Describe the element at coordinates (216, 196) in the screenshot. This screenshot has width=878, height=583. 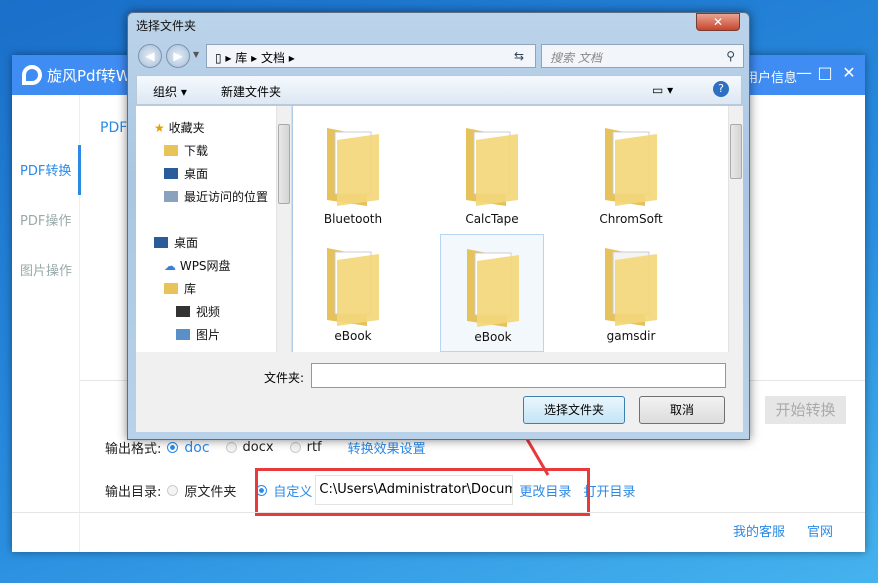
I see `nav-item-recent: 最近访问的位置` at that location.